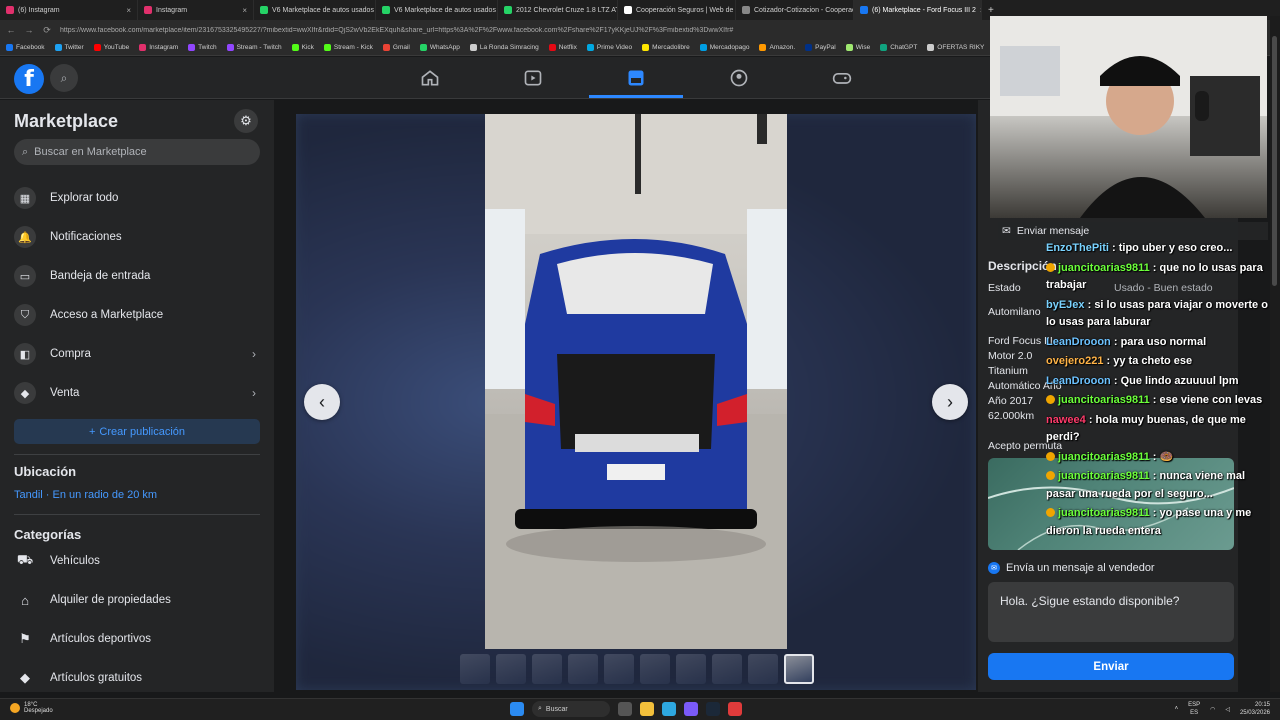 This screenshot has height=720, width=1280. I want to click on category-label: Artículos gratuitos, so click(96, 678).